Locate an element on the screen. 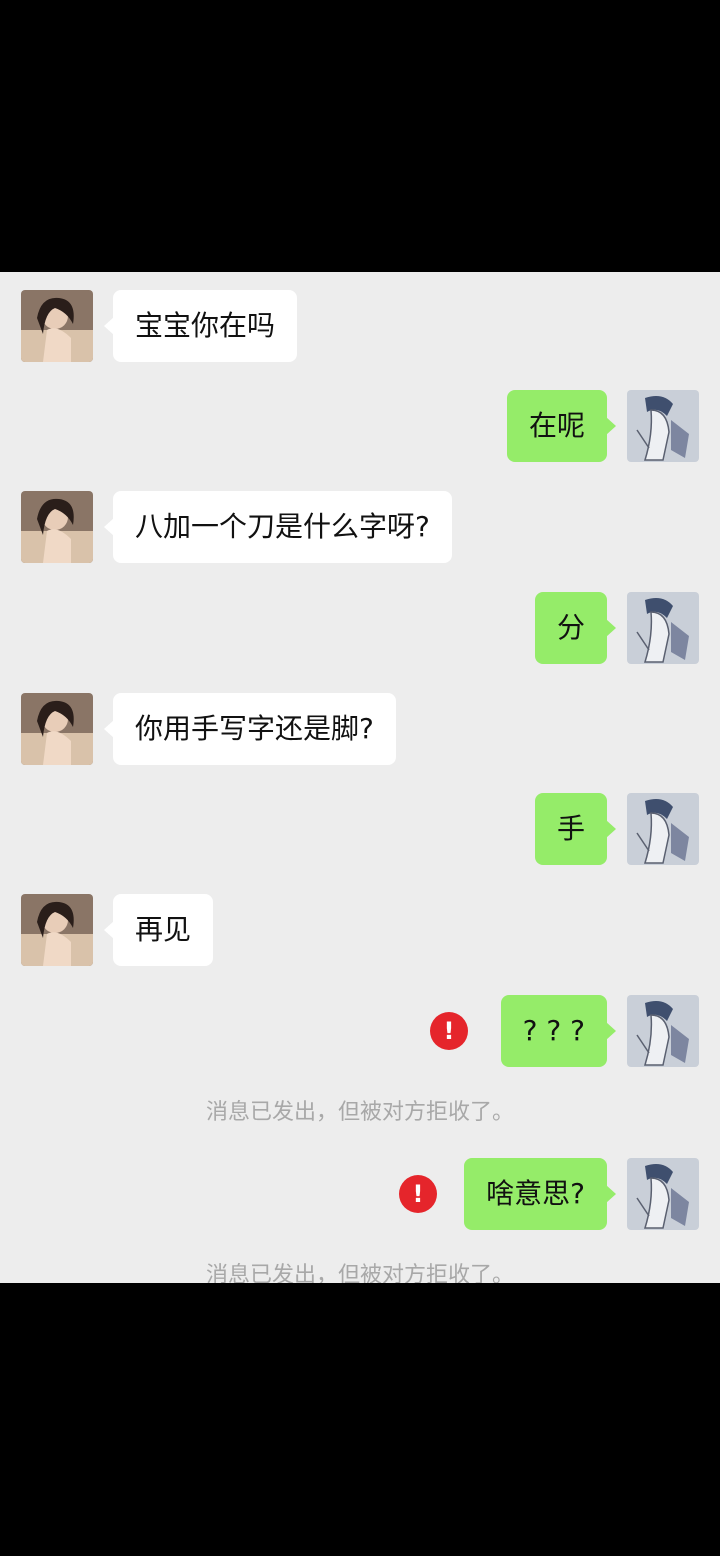  message-bubble: 再见 is located at coordinates (158, 930).